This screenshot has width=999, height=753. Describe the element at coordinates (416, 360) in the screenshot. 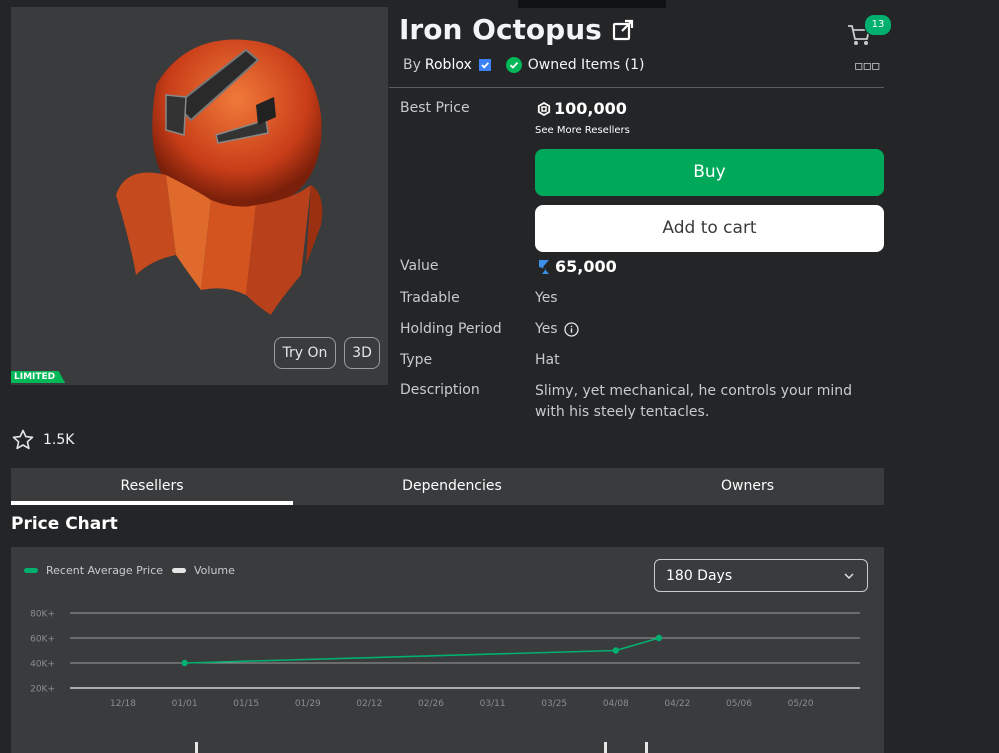

I see `type-label: Type` at that location.